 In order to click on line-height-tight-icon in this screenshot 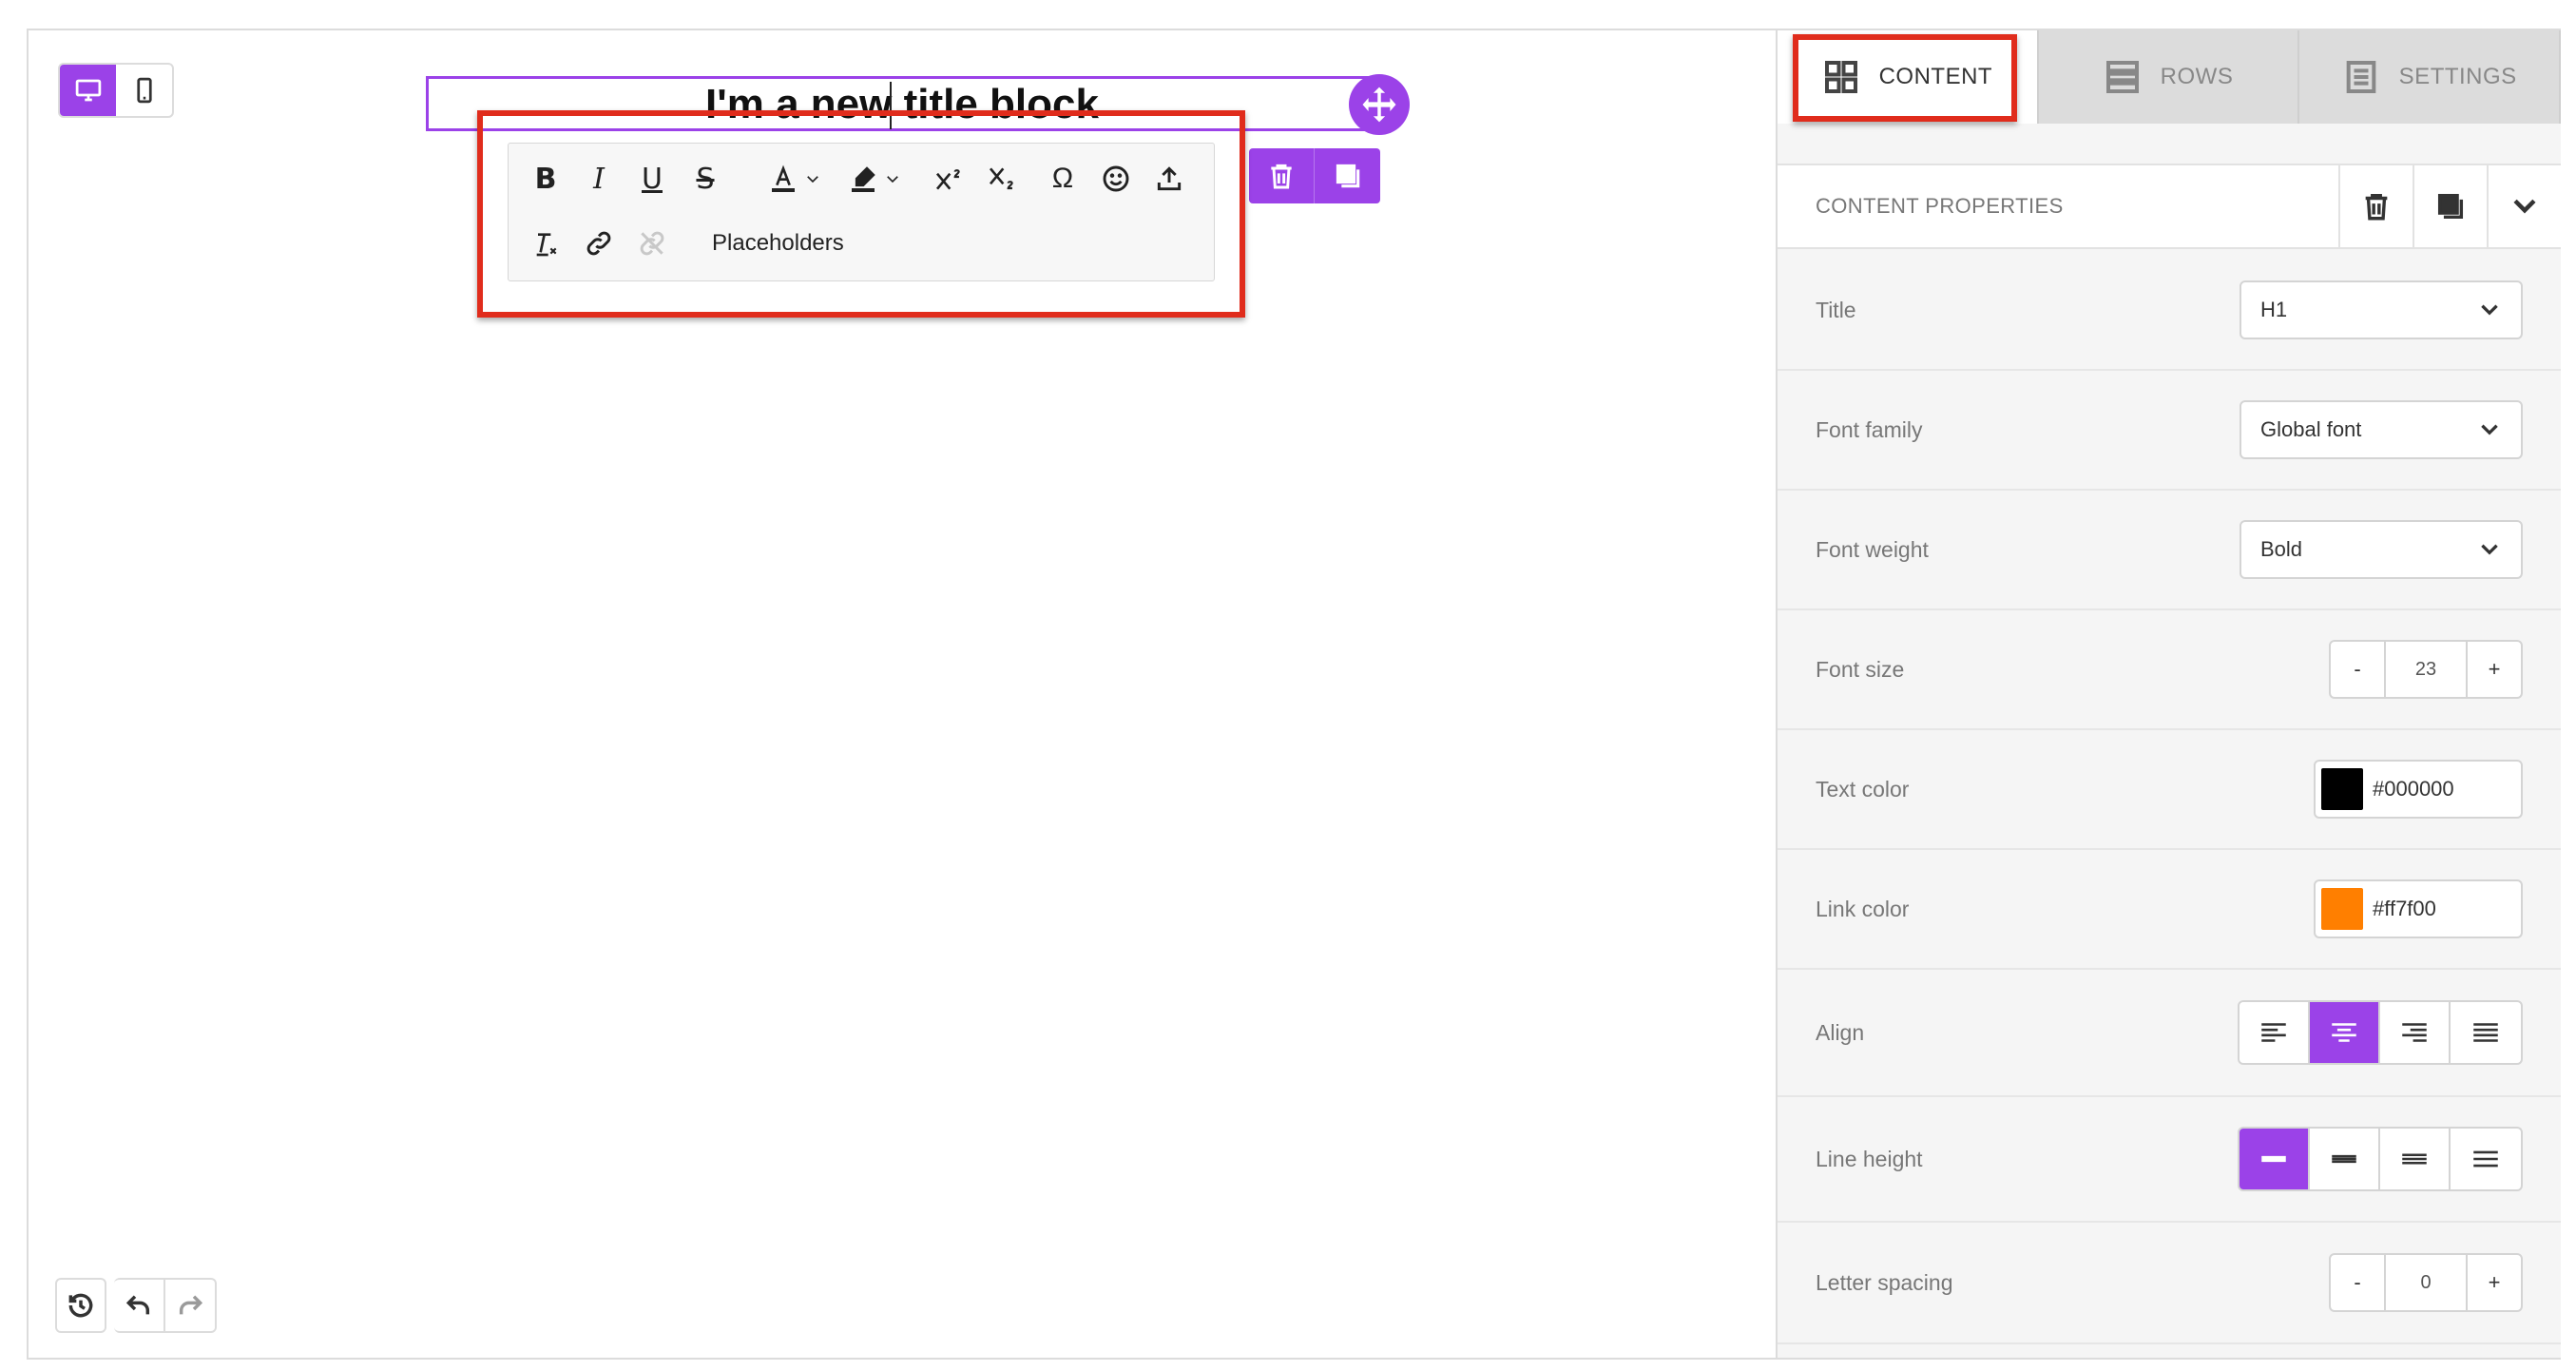, I will do `click(2273, 1159)`.